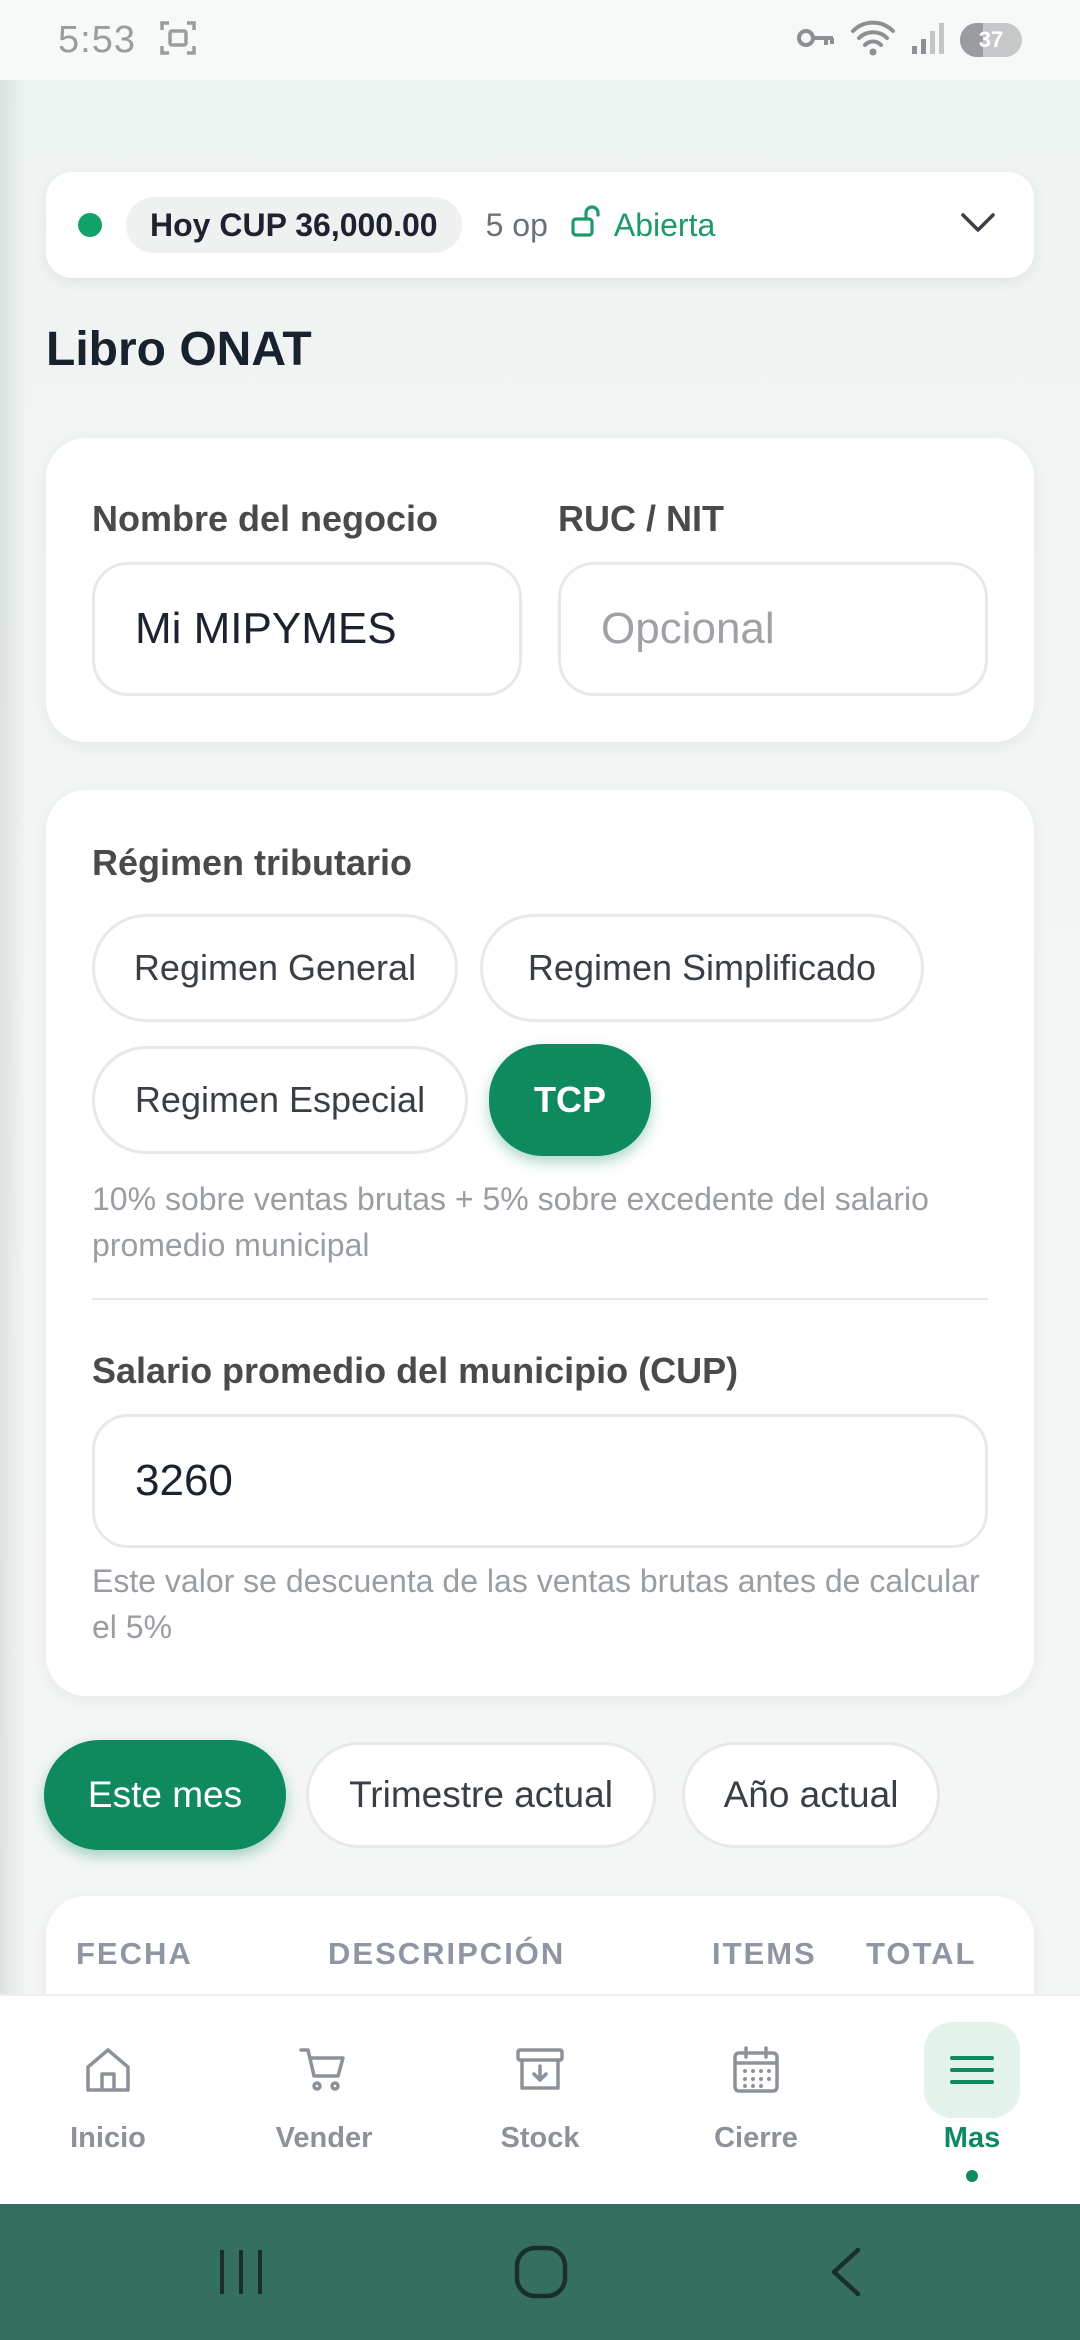  Describe the element at coordinates (664, 224) in the screenshot. I see `session-state-label: Abierta` at that location.